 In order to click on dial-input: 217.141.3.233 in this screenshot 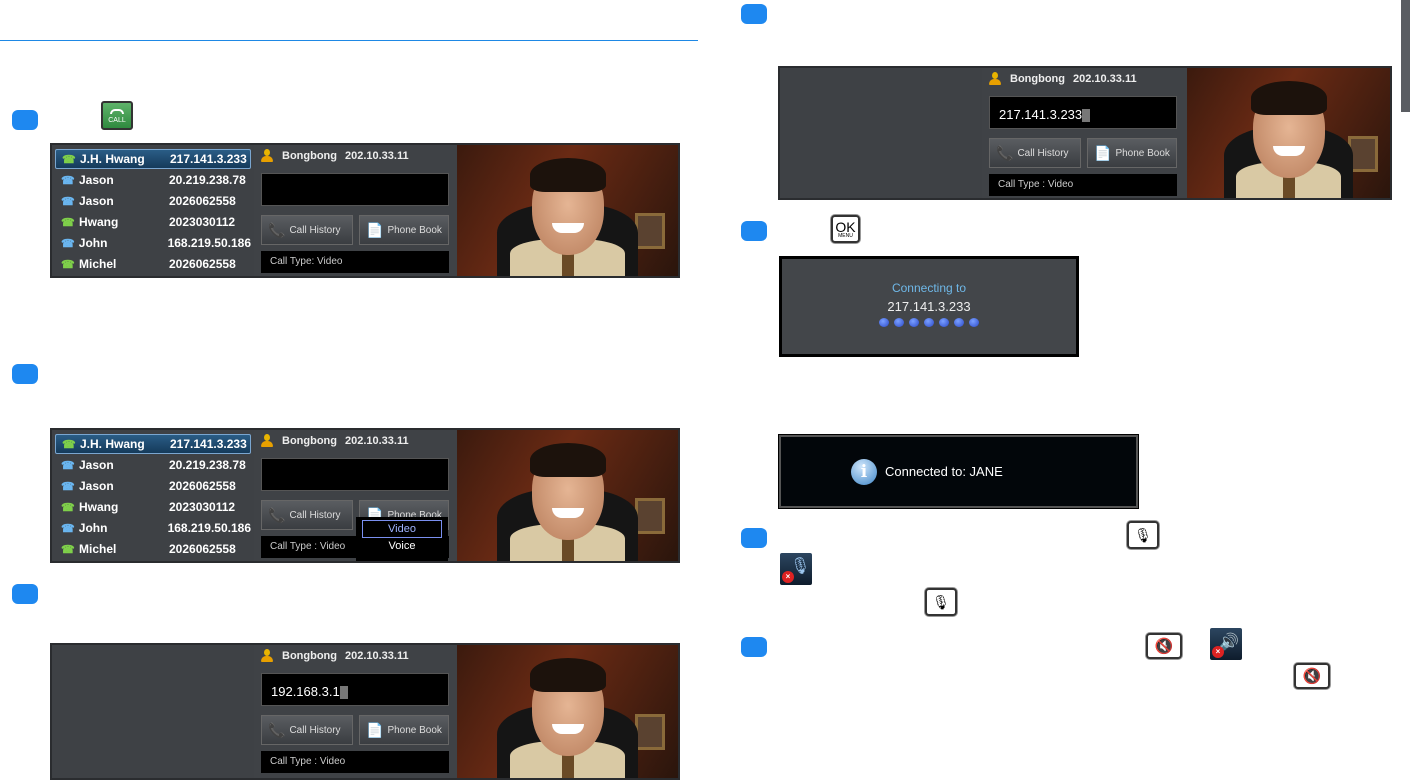, I will do `click(1083, 112)`.